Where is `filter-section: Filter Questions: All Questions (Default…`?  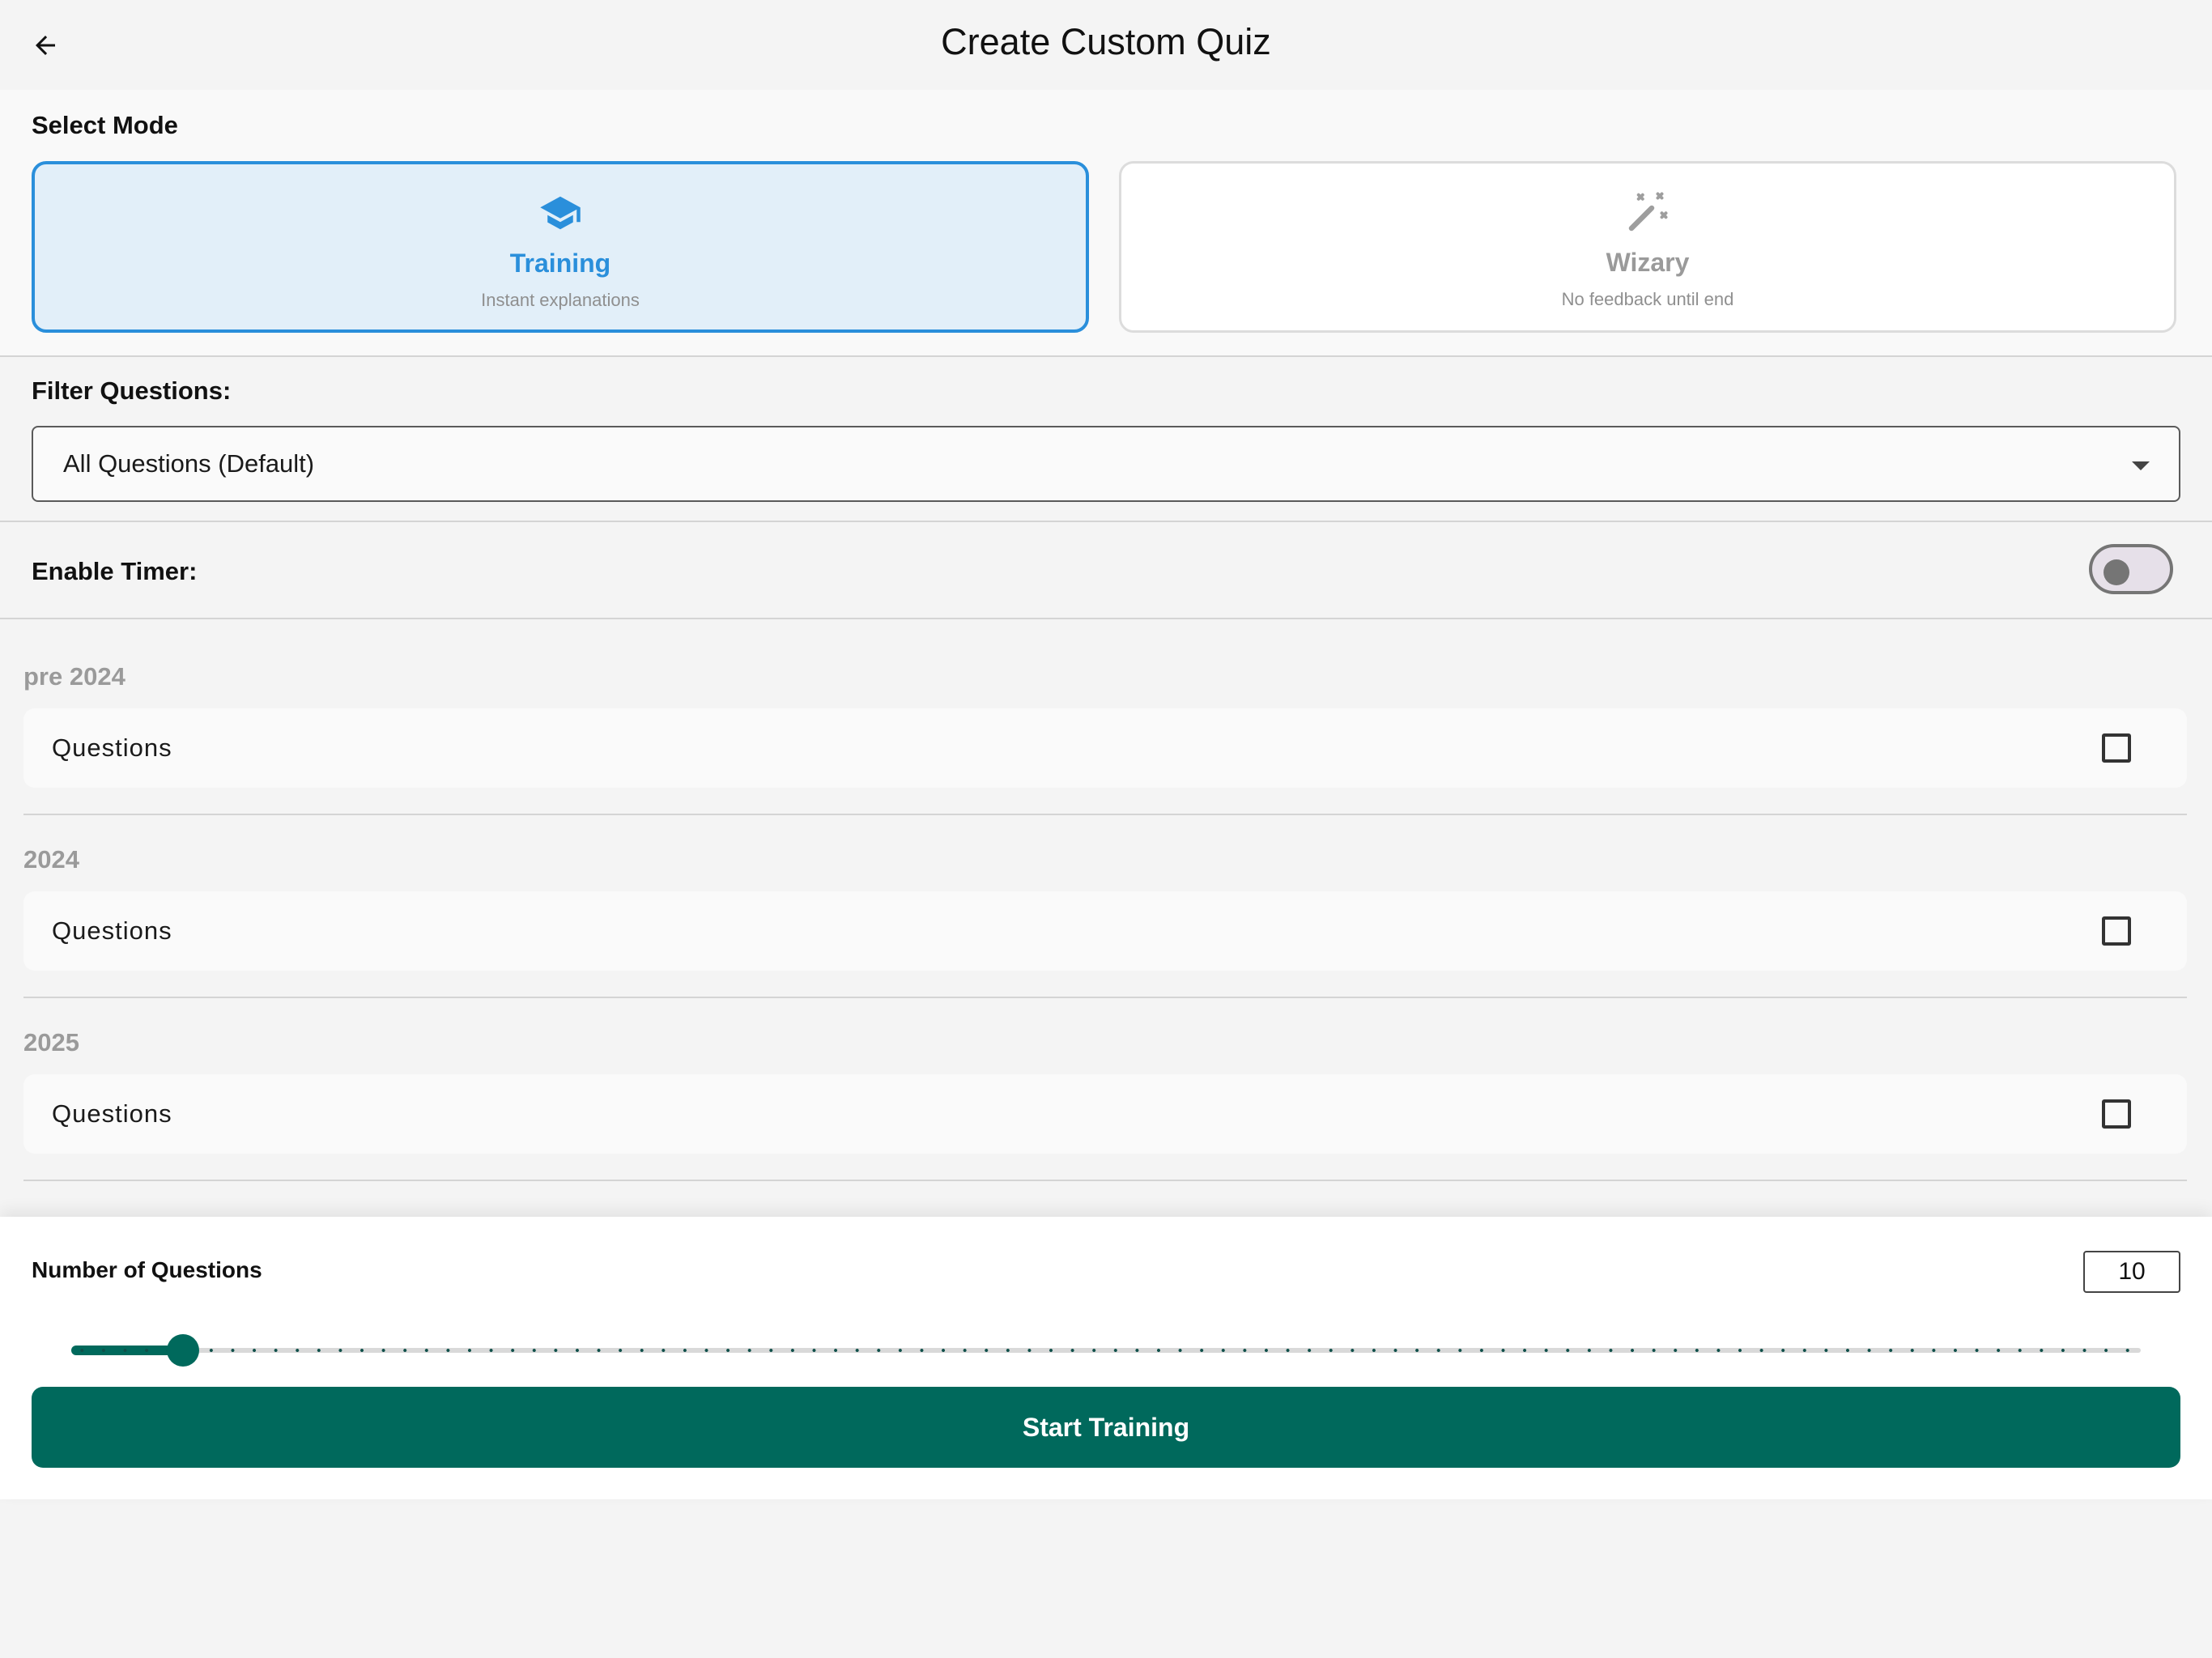 filter-section: Filter Questions: All Questions (Default… is located at coordinates (1106, 439).